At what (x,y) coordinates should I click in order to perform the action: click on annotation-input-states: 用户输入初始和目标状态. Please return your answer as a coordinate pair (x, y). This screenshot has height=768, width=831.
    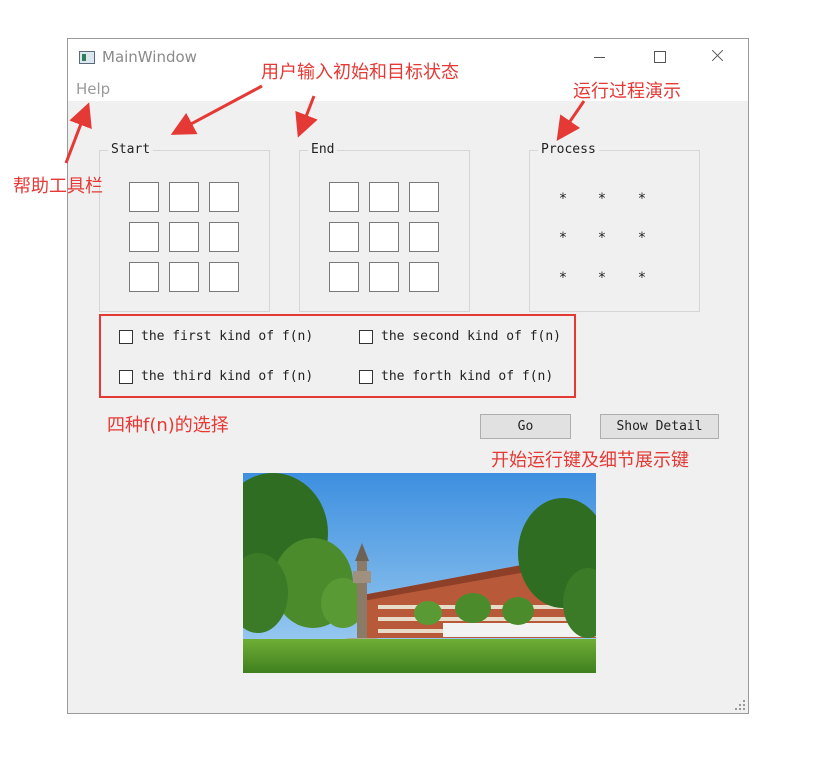
    Looking at the image, I should click on (360, 72).